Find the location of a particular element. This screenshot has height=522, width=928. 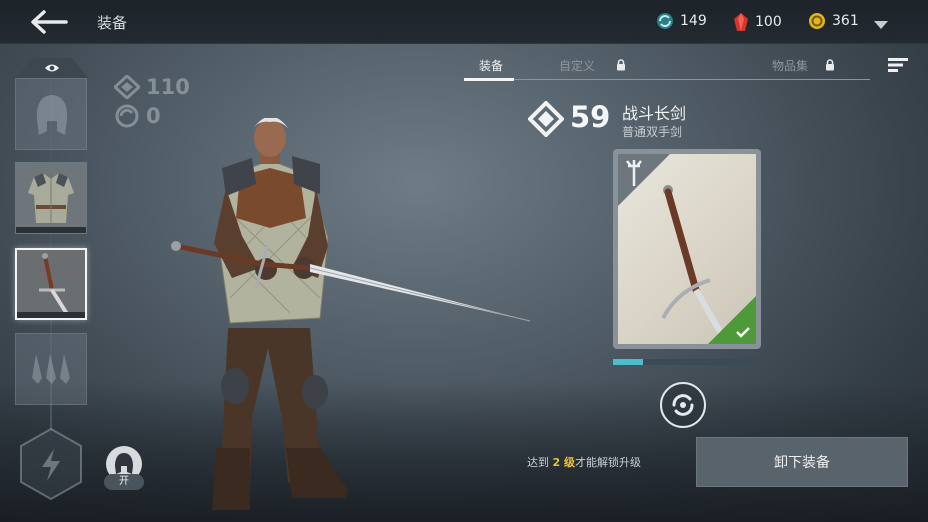

tab-item-sets: 物品集 is located at coordinates (790, 65).